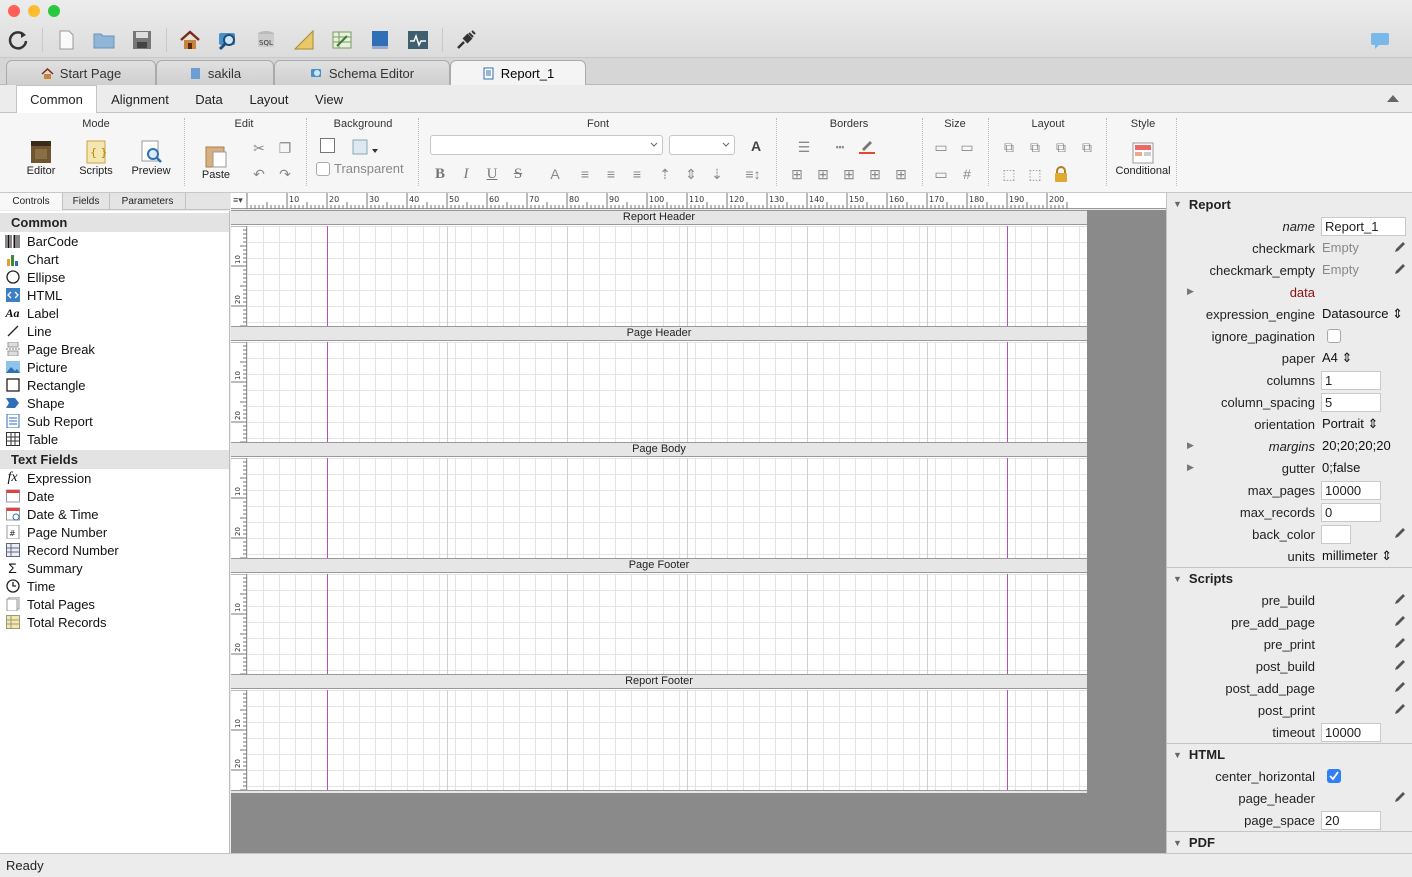  Describe the element at coordinates (1351, 402) in the screenshot. I see `prop-input-column-spacing: 5` at that location.